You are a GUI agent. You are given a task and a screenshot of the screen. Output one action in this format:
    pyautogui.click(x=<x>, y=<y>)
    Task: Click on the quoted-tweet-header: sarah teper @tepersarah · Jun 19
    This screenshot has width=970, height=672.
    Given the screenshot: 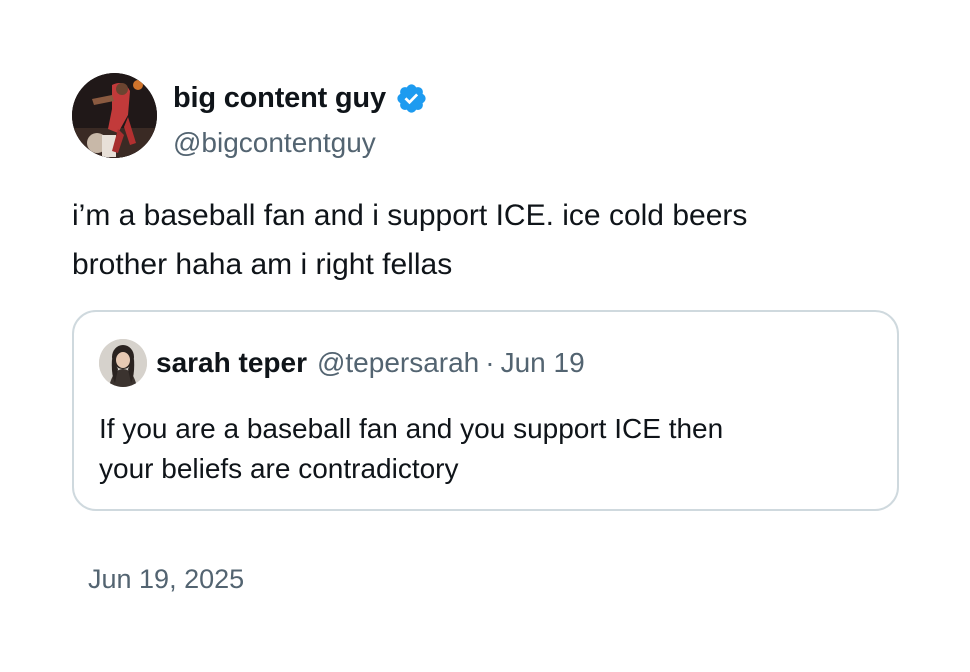 What is the action you would take?
    pyautogui.click(x=342, y=363)
    